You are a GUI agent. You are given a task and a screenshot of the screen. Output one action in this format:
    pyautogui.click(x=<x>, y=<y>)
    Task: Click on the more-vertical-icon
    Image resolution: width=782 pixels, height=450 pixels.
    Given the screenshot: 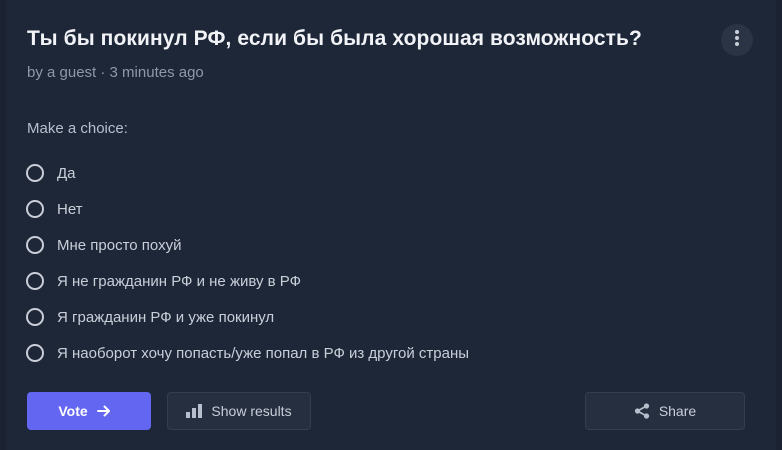 What is the action you would take?
    pyautogui.click(x=737, y=40)
    